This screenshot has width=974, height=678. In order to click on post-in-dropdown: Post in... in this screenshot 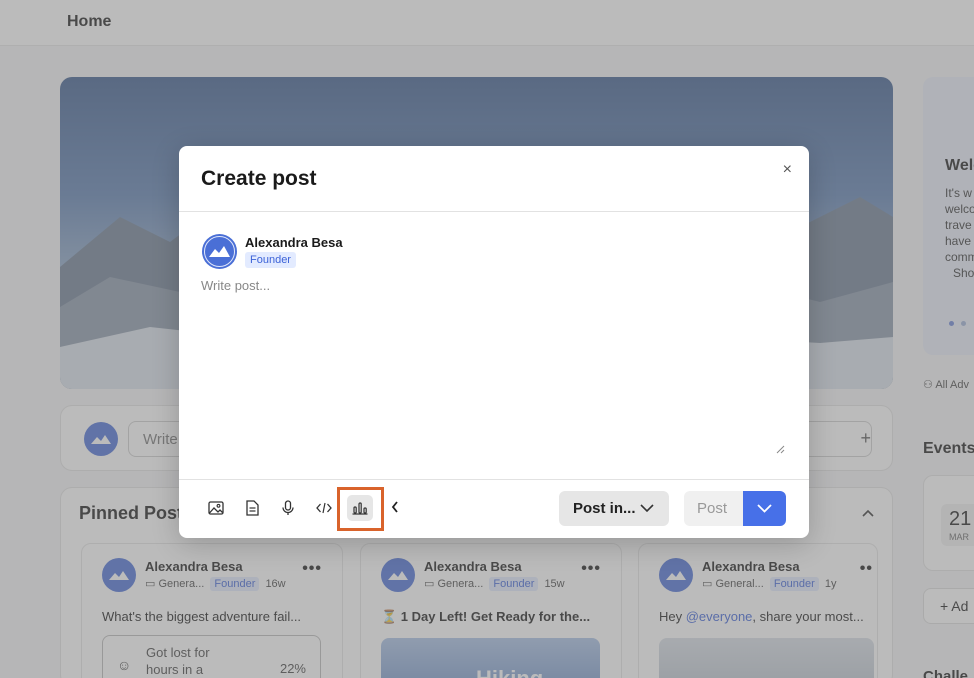, I will do `click(614, 508)`.